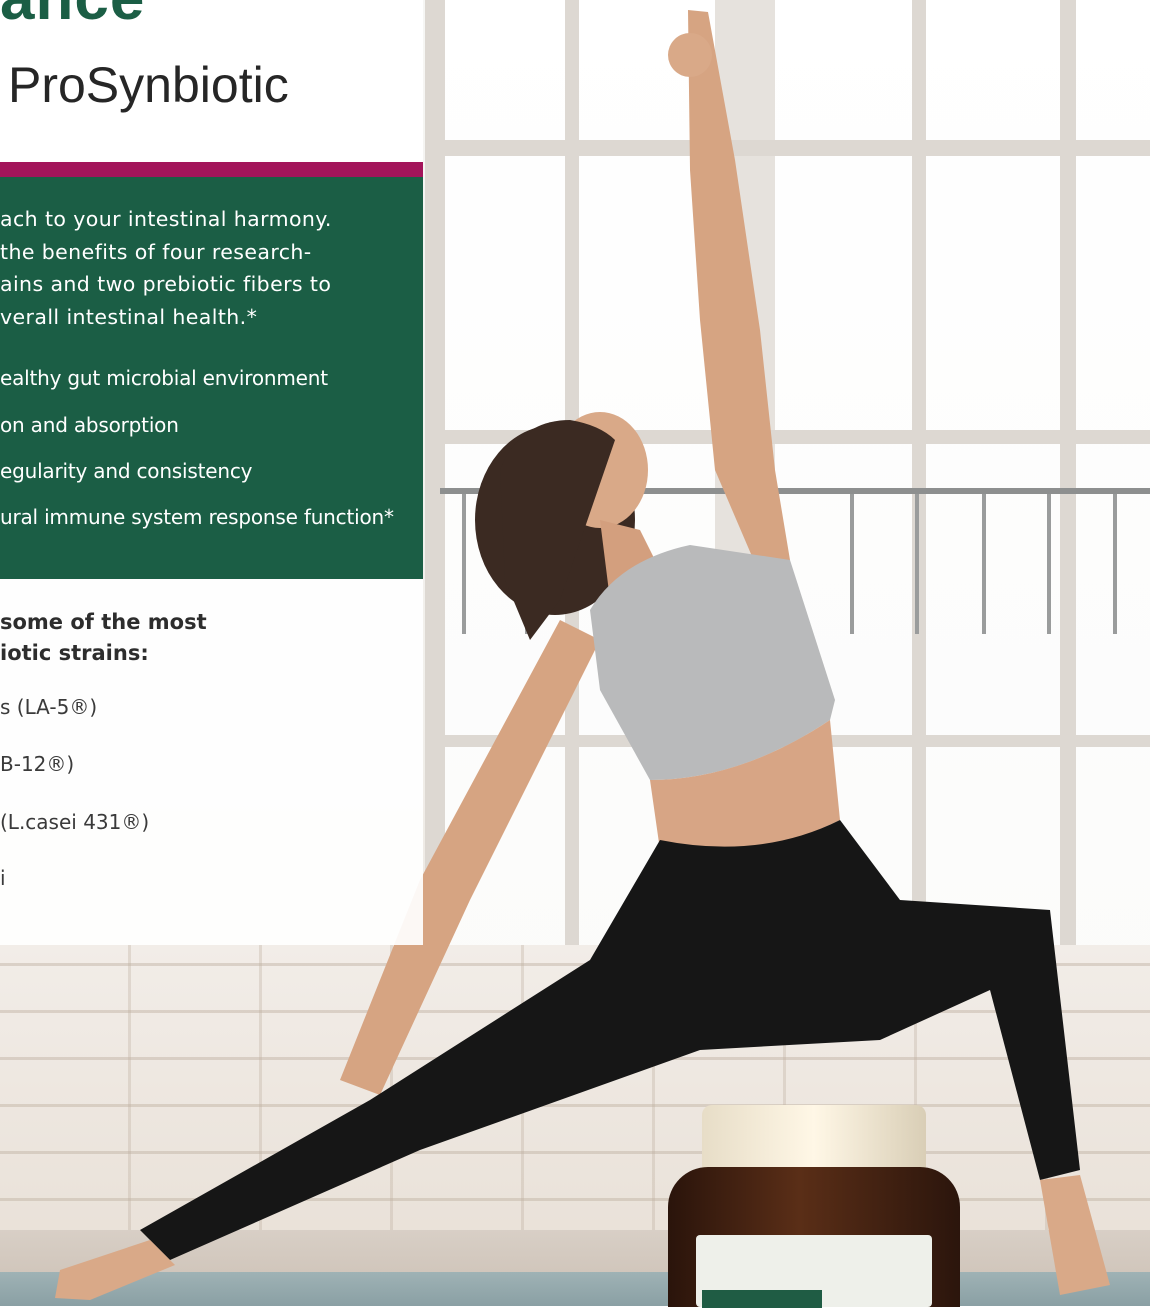 This screenshot has height=1308, width=1150. Describe the element at coordinates (49, 707) in the screenshot. I see `strain-item: s (LA-5®)` at that location.